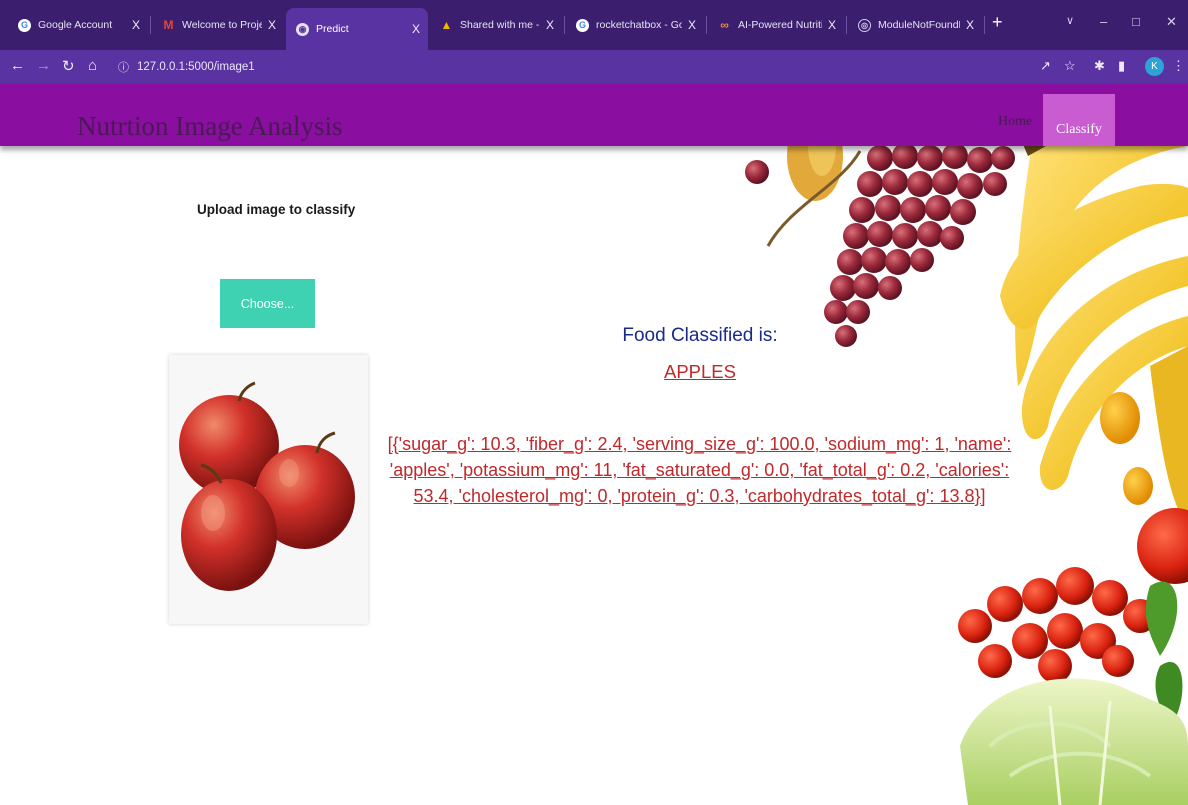 The height and width of the screenshot is (805, 1188). Describe the element at coordinates (1070, 20) in the screenshot. I see `tab-search-icon: ∨` at that location.